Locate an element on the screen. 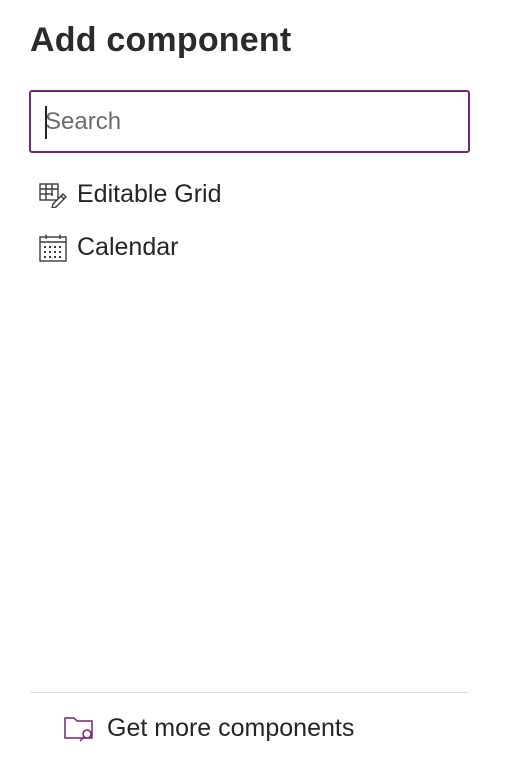  editable-grid-icon is located at coordinates (53, 195).